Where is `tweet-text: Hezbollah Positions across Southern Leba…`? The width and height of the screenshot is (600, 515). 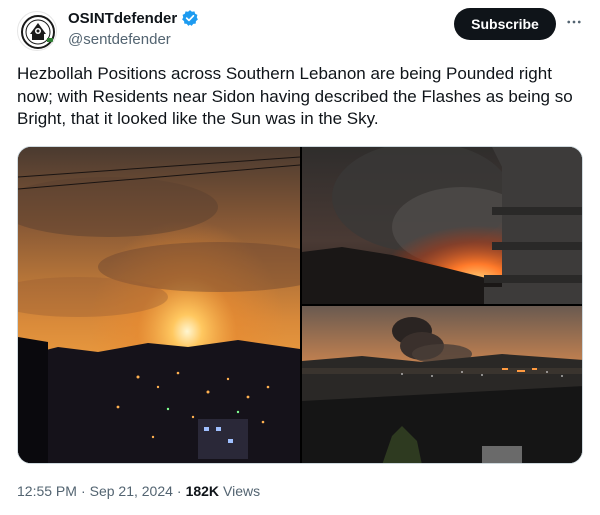 tweet-text: Hezbollah Positions across Southern Leba… is located at coordinates (295, 96).